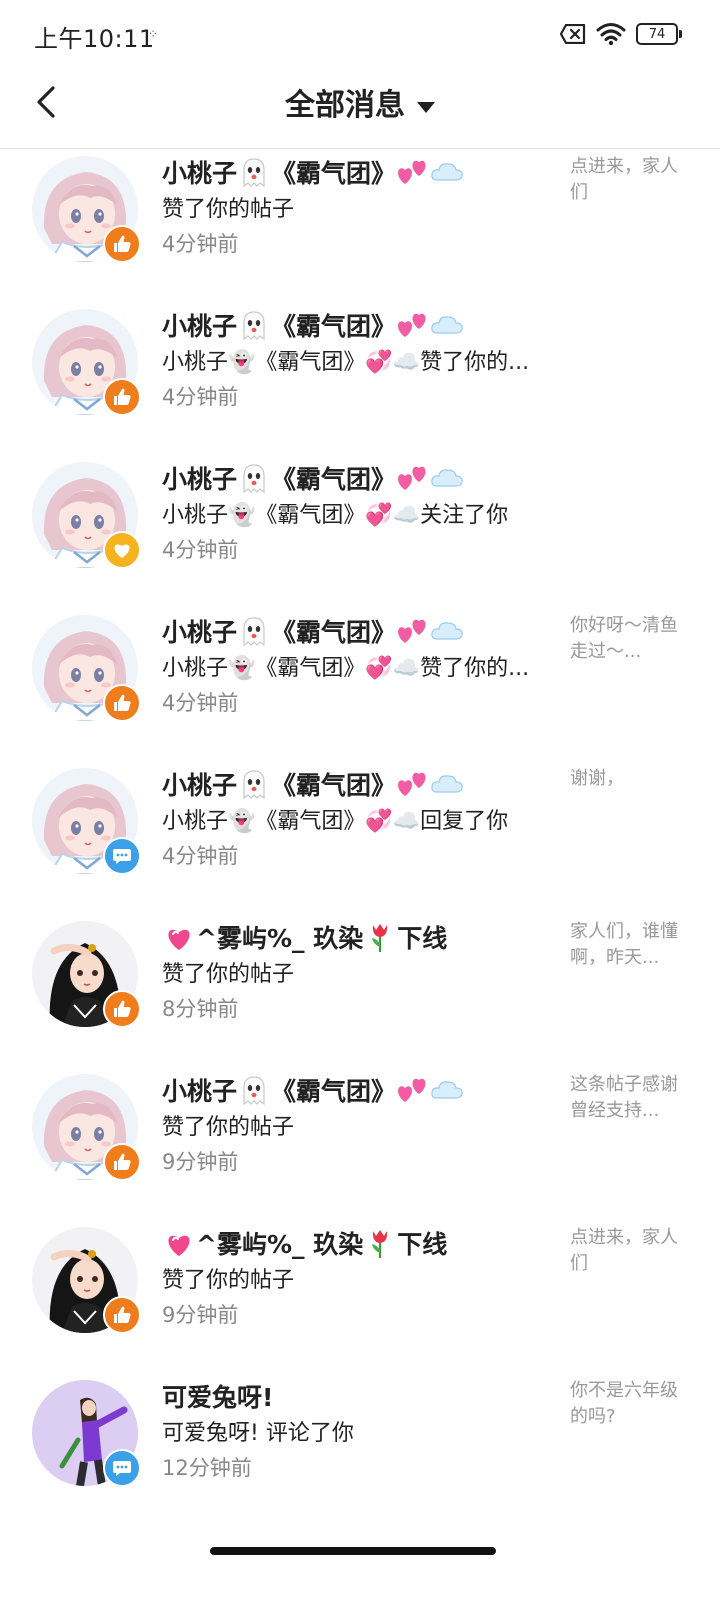 This screenshot has width=720, height=1600. What do you see at coordinates (122, 551) in the screenshot?
I see `heart-icon` at bounding box center [122, 551].